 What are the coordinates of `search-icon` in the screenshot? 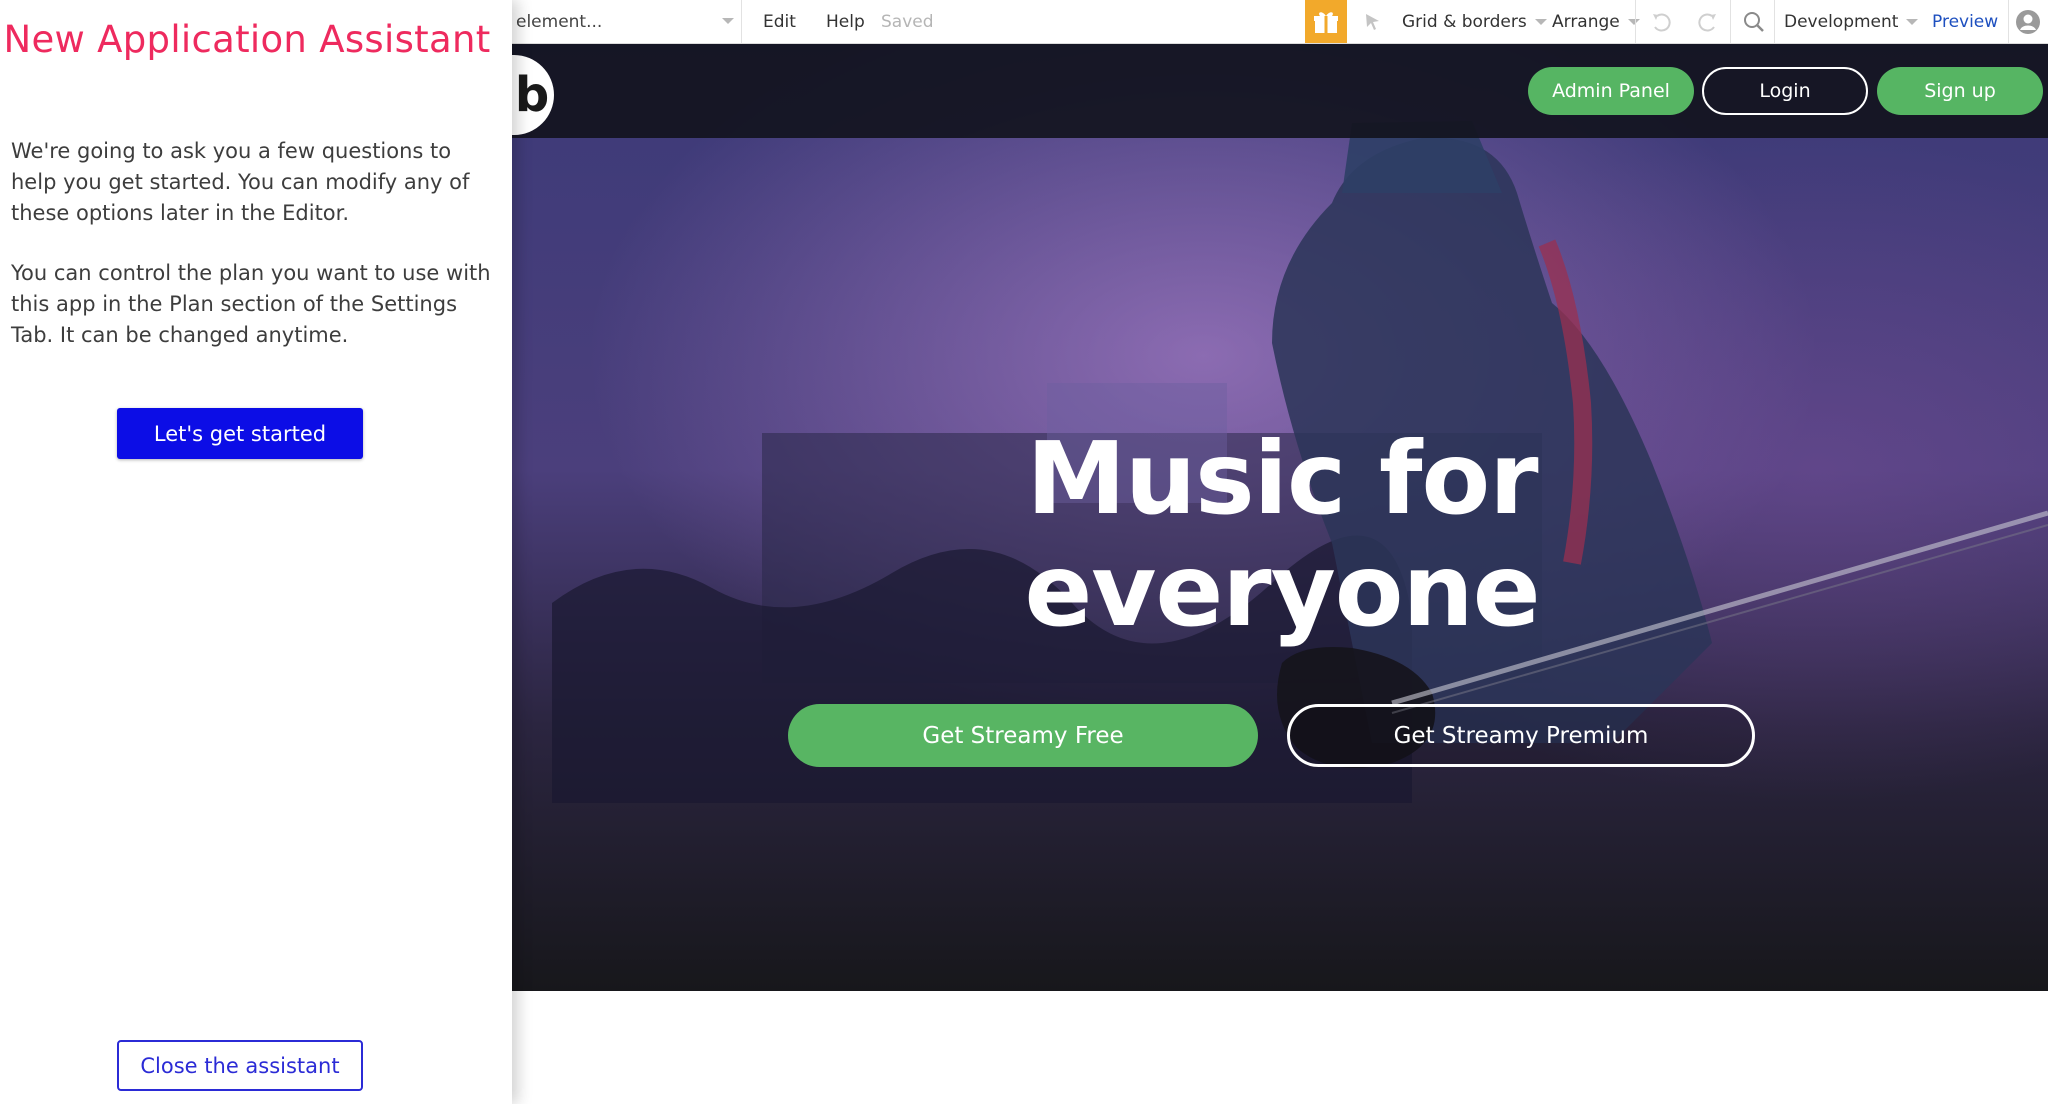 It's located at (1754, 21).